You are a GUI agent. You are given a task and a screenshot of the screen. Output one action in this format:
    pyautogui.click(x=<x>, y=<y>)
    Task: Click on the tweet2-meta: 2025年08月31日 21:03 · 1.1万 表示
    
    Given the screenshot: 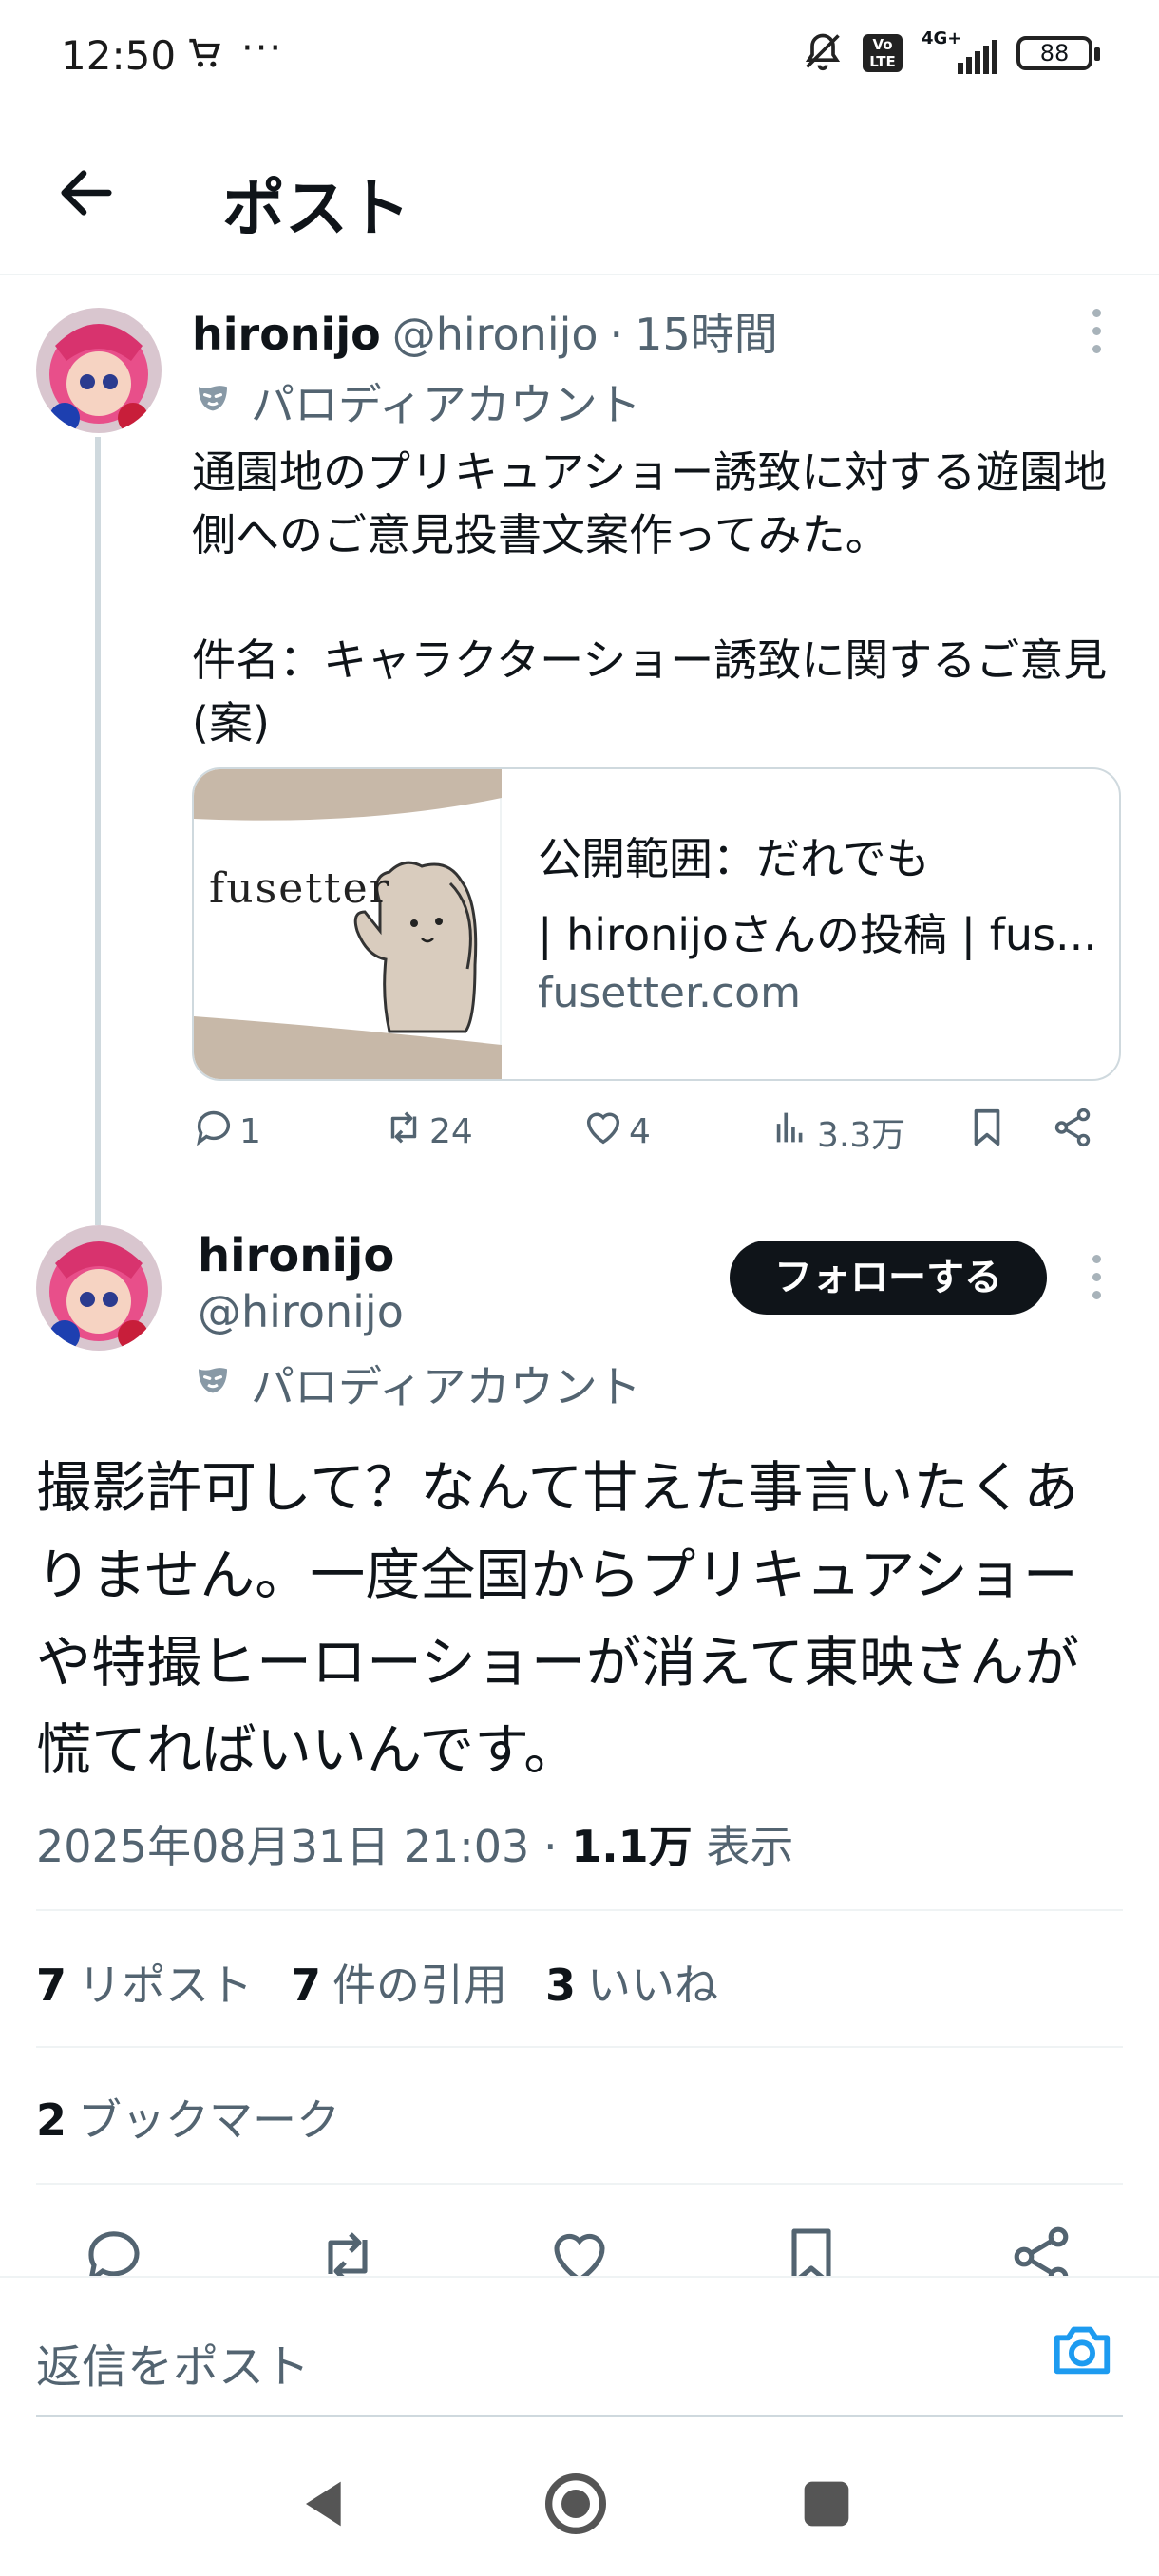 What is the action you would take?
    pyautogui.click(x=414, y=1843)
    